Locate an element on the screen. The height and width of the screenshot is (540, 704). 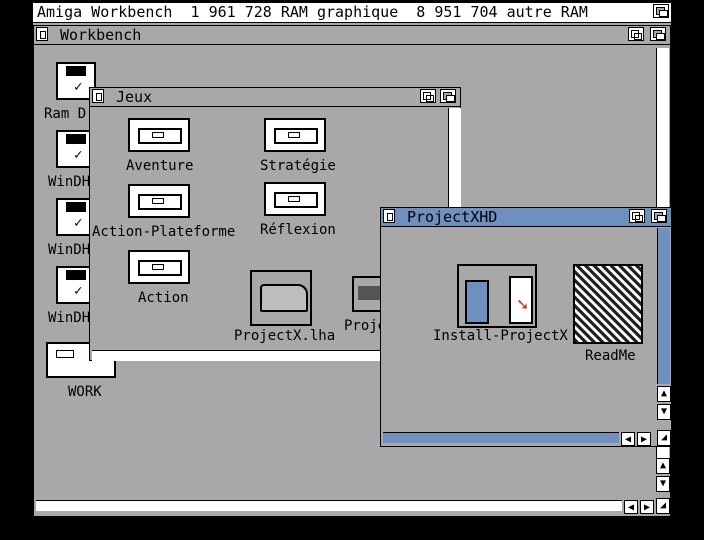
icon-label: Ram D is located at coordinates (65, 114).